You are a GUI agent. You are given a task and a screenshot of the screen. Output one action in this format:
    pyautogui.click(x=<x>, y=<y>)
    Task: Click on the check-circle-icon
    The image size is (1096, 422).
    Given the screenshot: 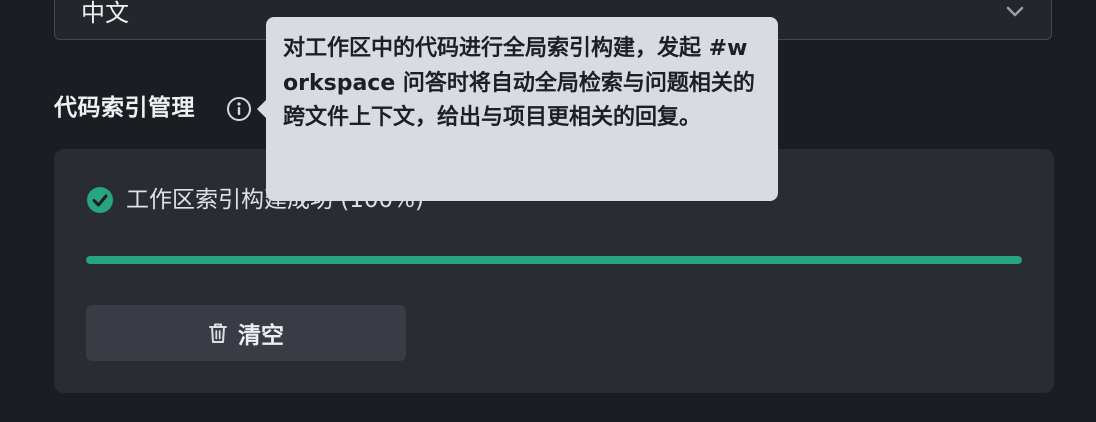 What is the action you would take?
    pyautogui.click(x=100, y=200)
    